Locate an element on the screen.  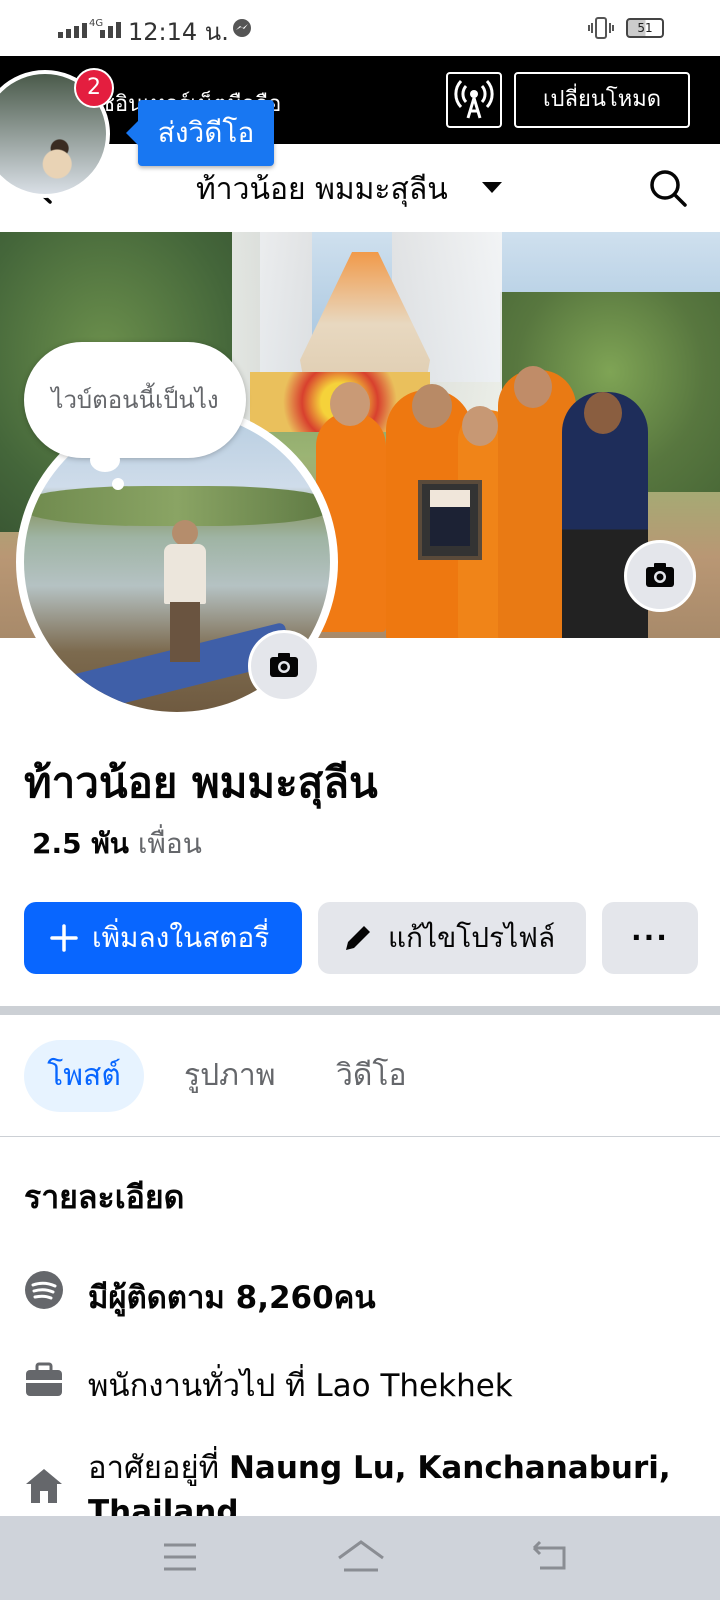
friend-count-value: 2.5 พัน is located at coordinates (80, 843).